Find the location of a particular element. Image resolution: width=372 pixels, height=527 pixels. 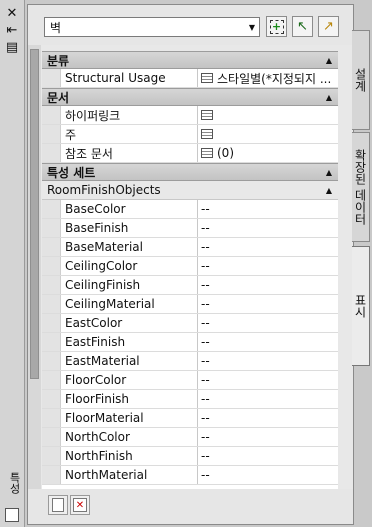

property-name: CeilingColor is located at coordinates (129, 266).